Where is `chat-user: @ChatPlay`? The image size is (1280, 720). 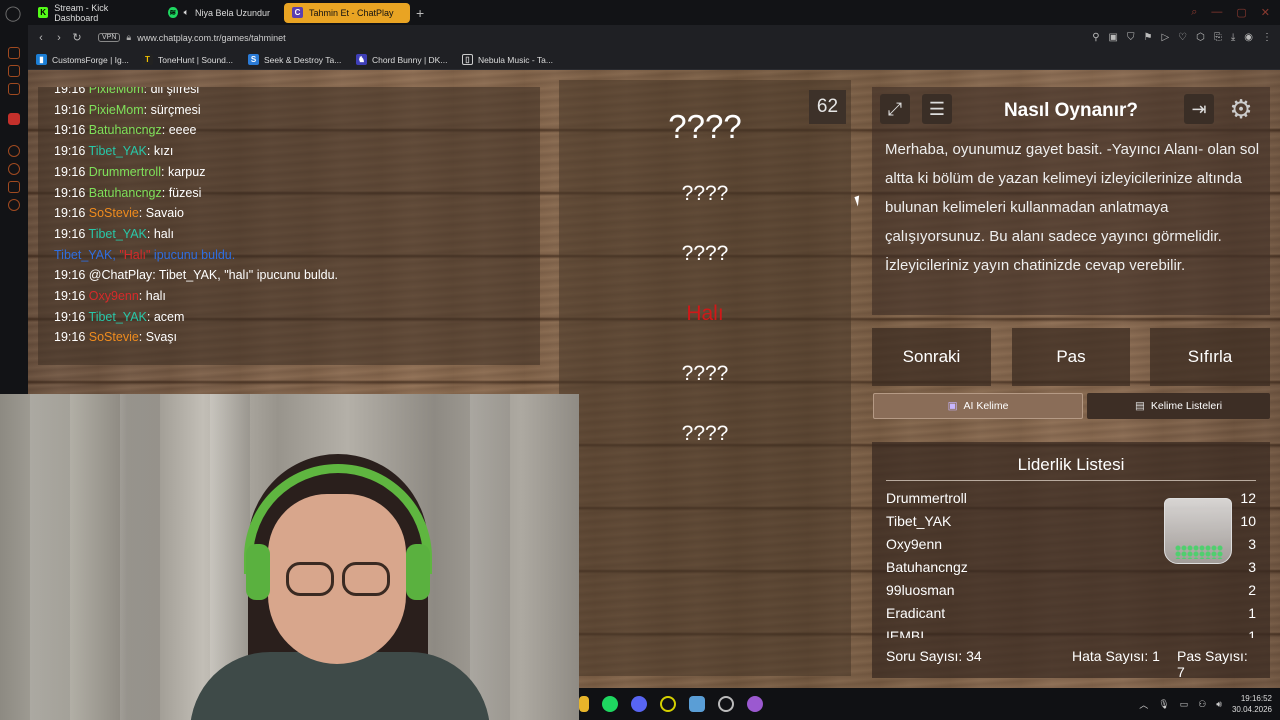
chat-user: @ChatPlay is located at coordinates (120, 275).